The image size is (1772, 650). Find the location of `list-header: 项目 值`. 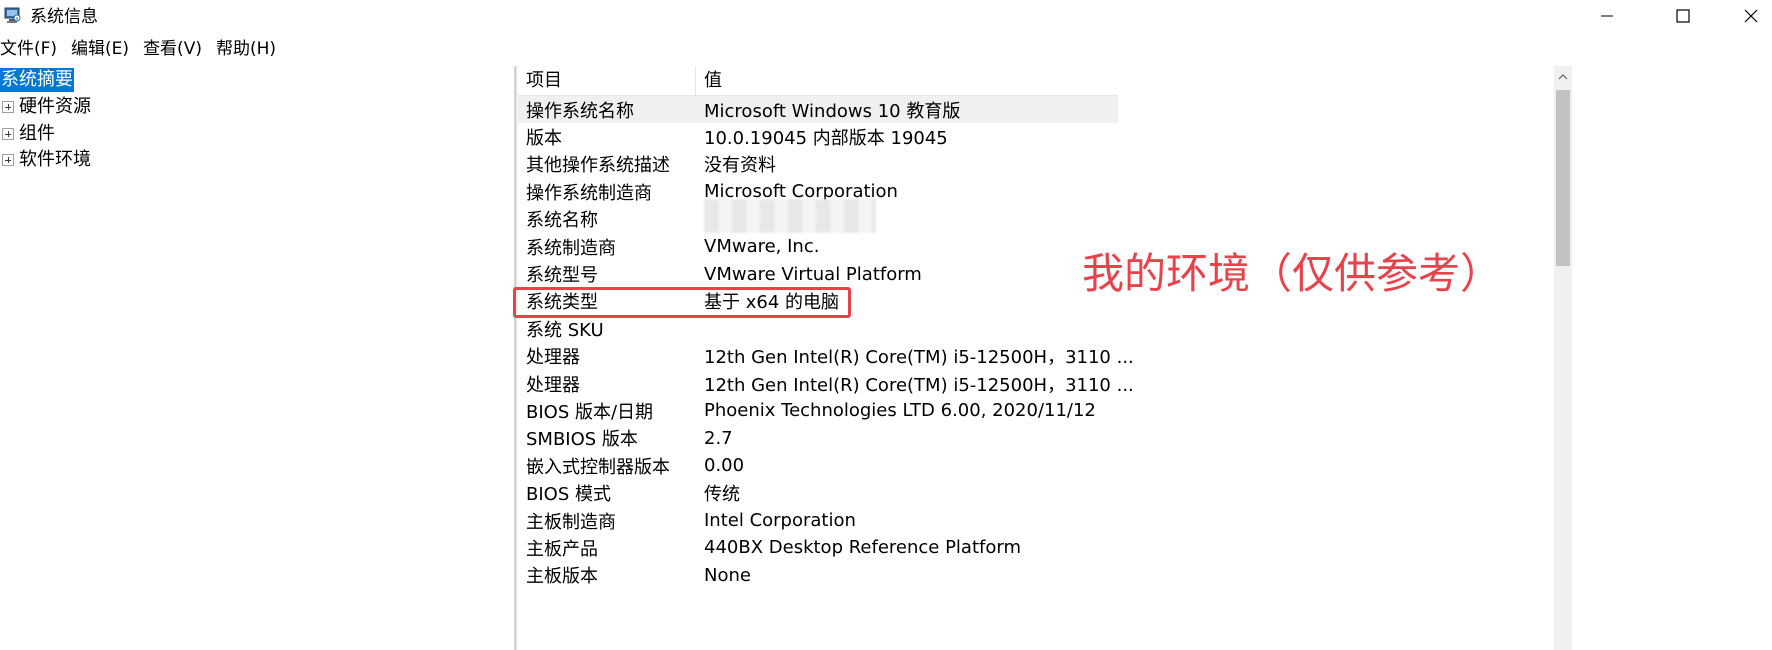

list-header: 项目 值 is located at coordinates (818, 81).